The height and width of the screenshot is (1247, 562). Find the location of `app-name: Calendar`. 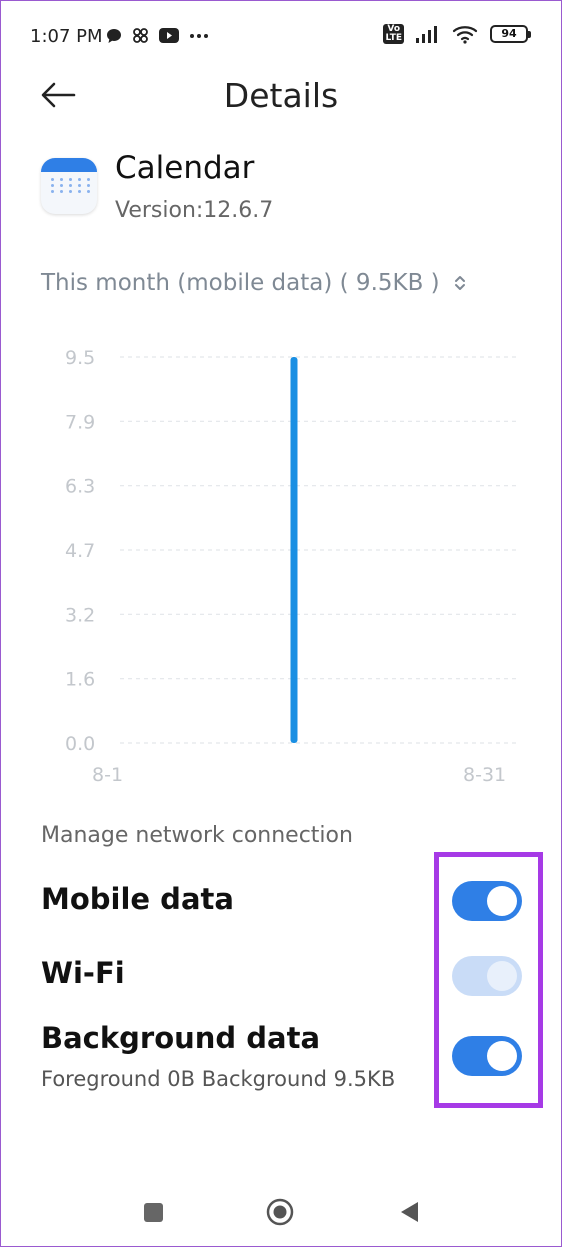

app-name: Calendar is located at coordinates (185, 168).